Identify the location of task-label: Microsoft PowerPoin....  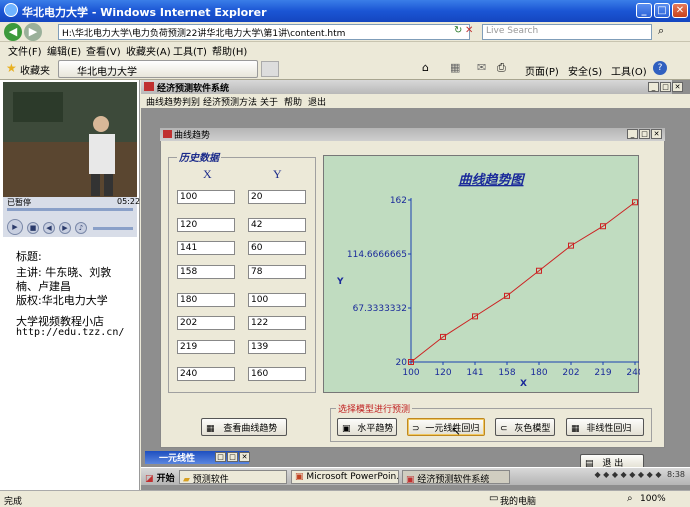
(352, 477).